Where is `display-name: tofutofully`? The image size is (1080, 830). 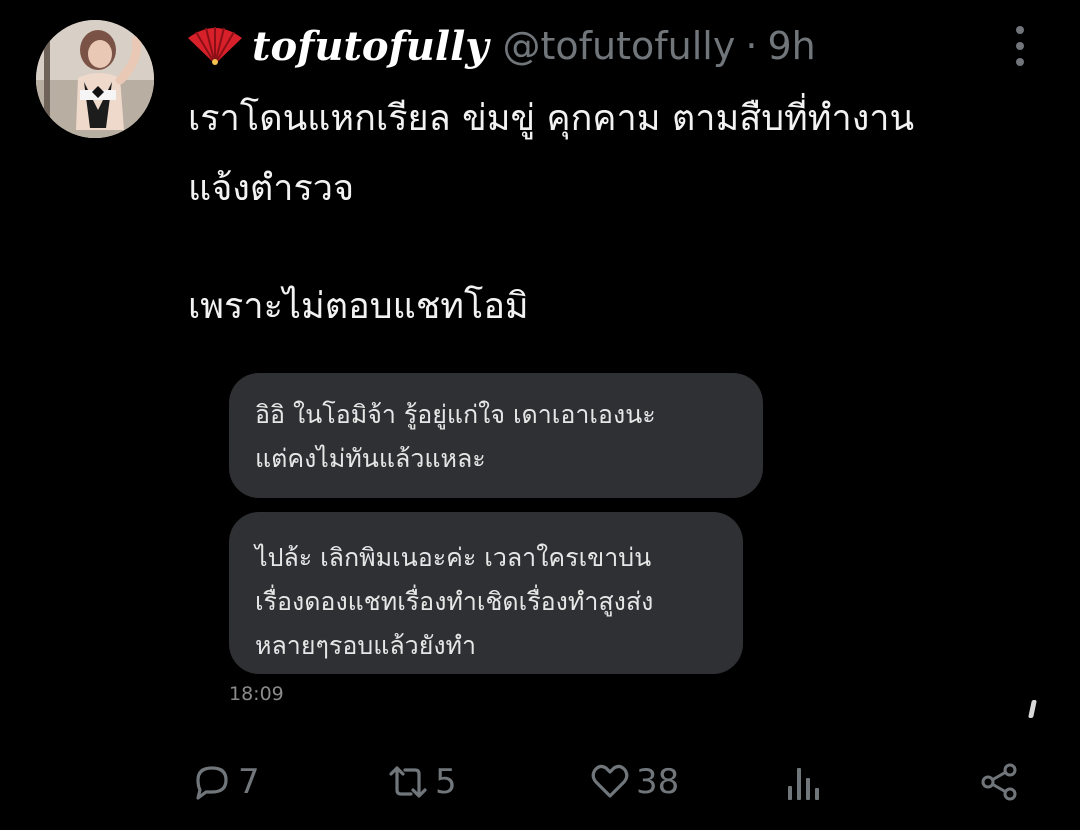
display-name: tofutofully is located at coordinates (370, 46).